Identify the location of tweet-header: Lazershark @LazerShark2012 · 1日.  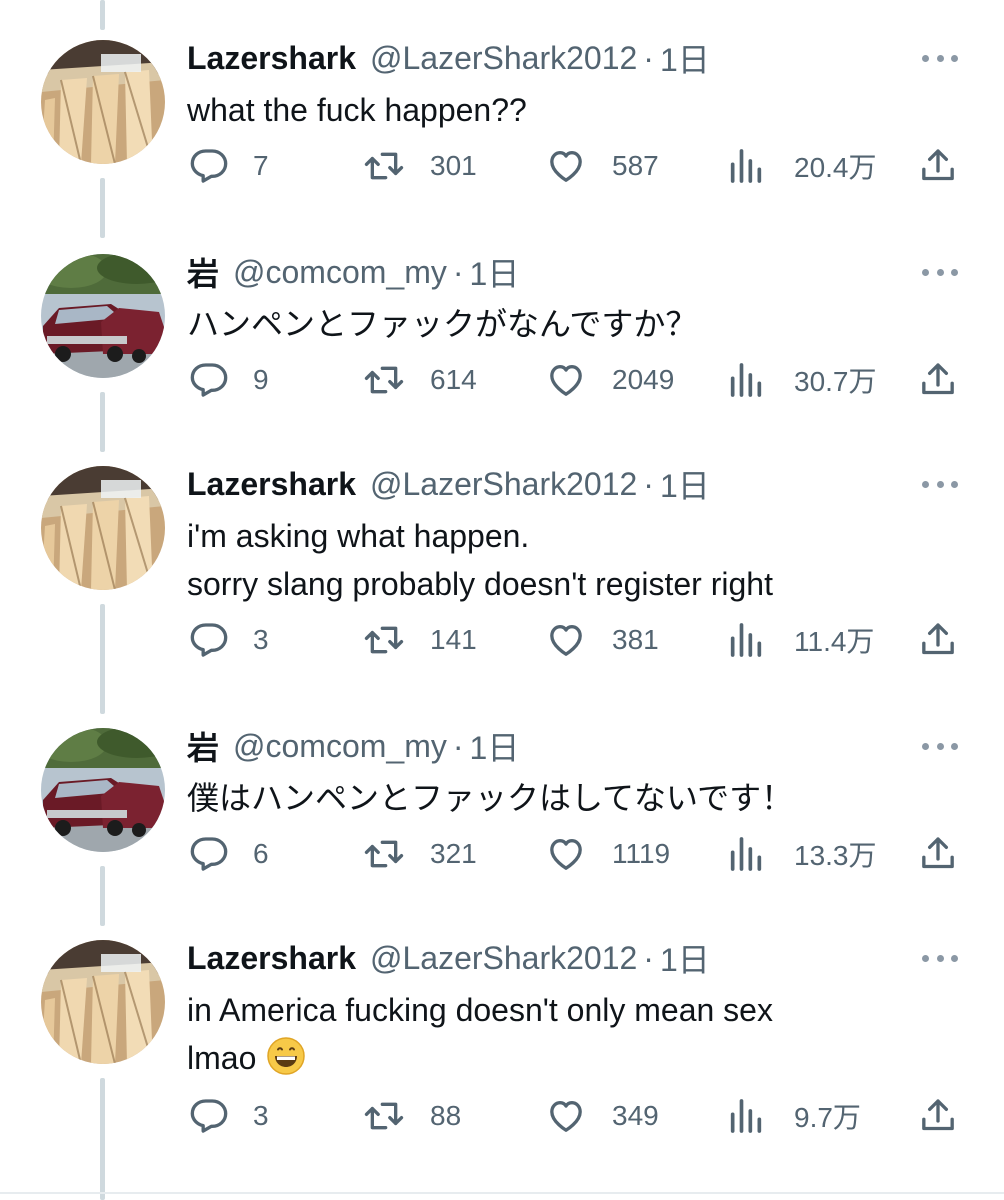
(448, 484).